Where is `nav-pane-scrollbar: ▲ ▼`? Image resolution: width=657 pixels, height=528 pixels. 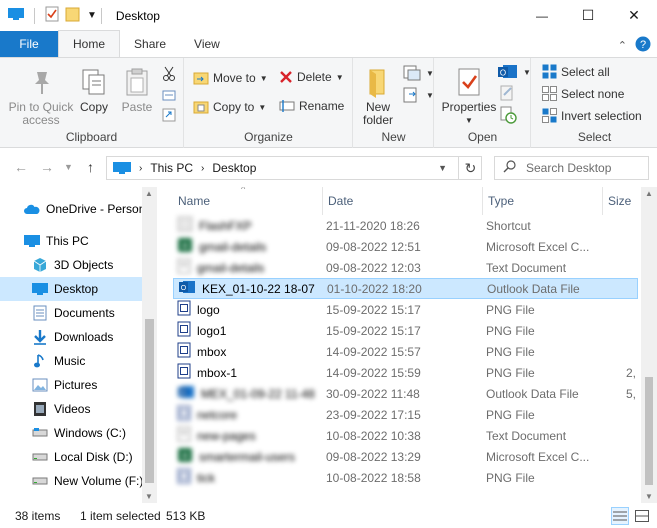
nav-pane-scrollbar: ▲ ▼ is located at coordinates (149, 345).